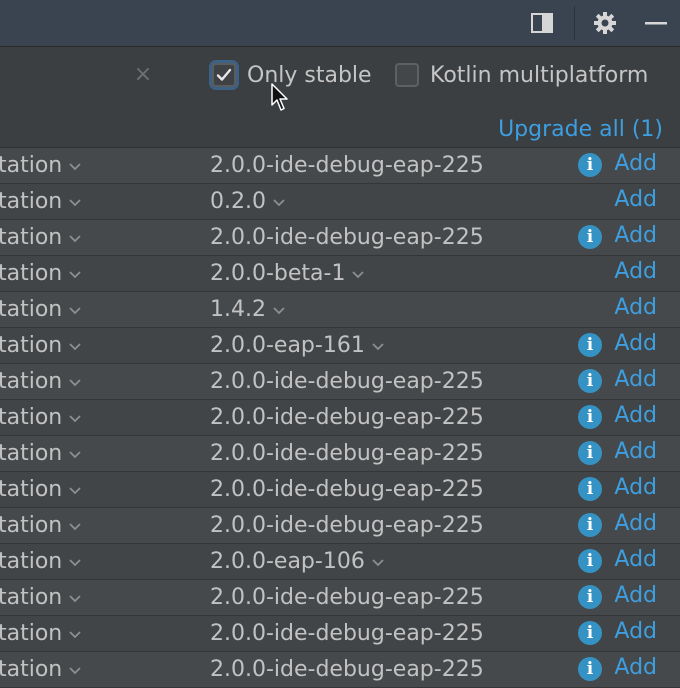 This screenshot has width=680, height=688. What do you see at coordinates (224, 75) in the screenshot?
I see `only-stable-checkbox` at bounding box center [224, 75].